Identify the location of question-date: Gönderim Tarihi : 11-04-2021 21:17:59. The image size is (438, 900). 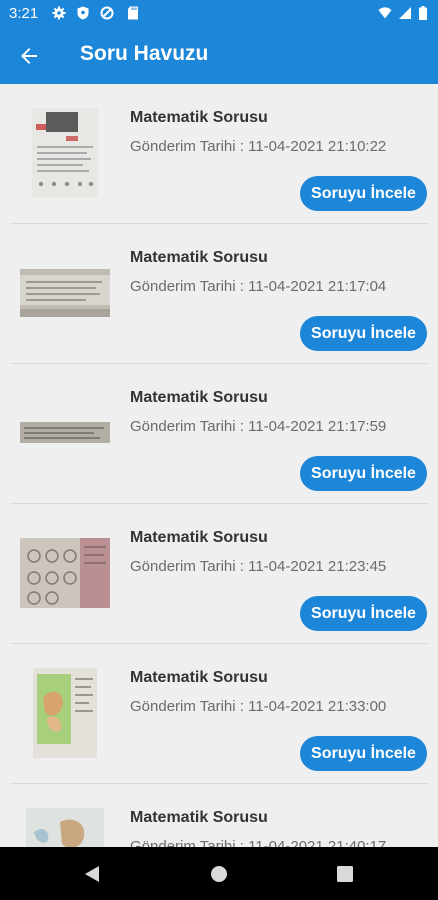
(258, 426).